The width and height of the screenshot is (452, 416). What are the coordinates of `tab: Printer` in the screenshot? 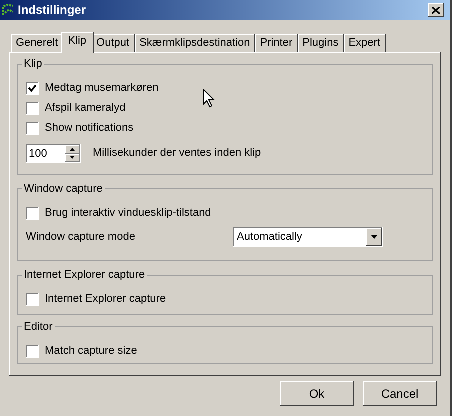 It's located at (276, 43).